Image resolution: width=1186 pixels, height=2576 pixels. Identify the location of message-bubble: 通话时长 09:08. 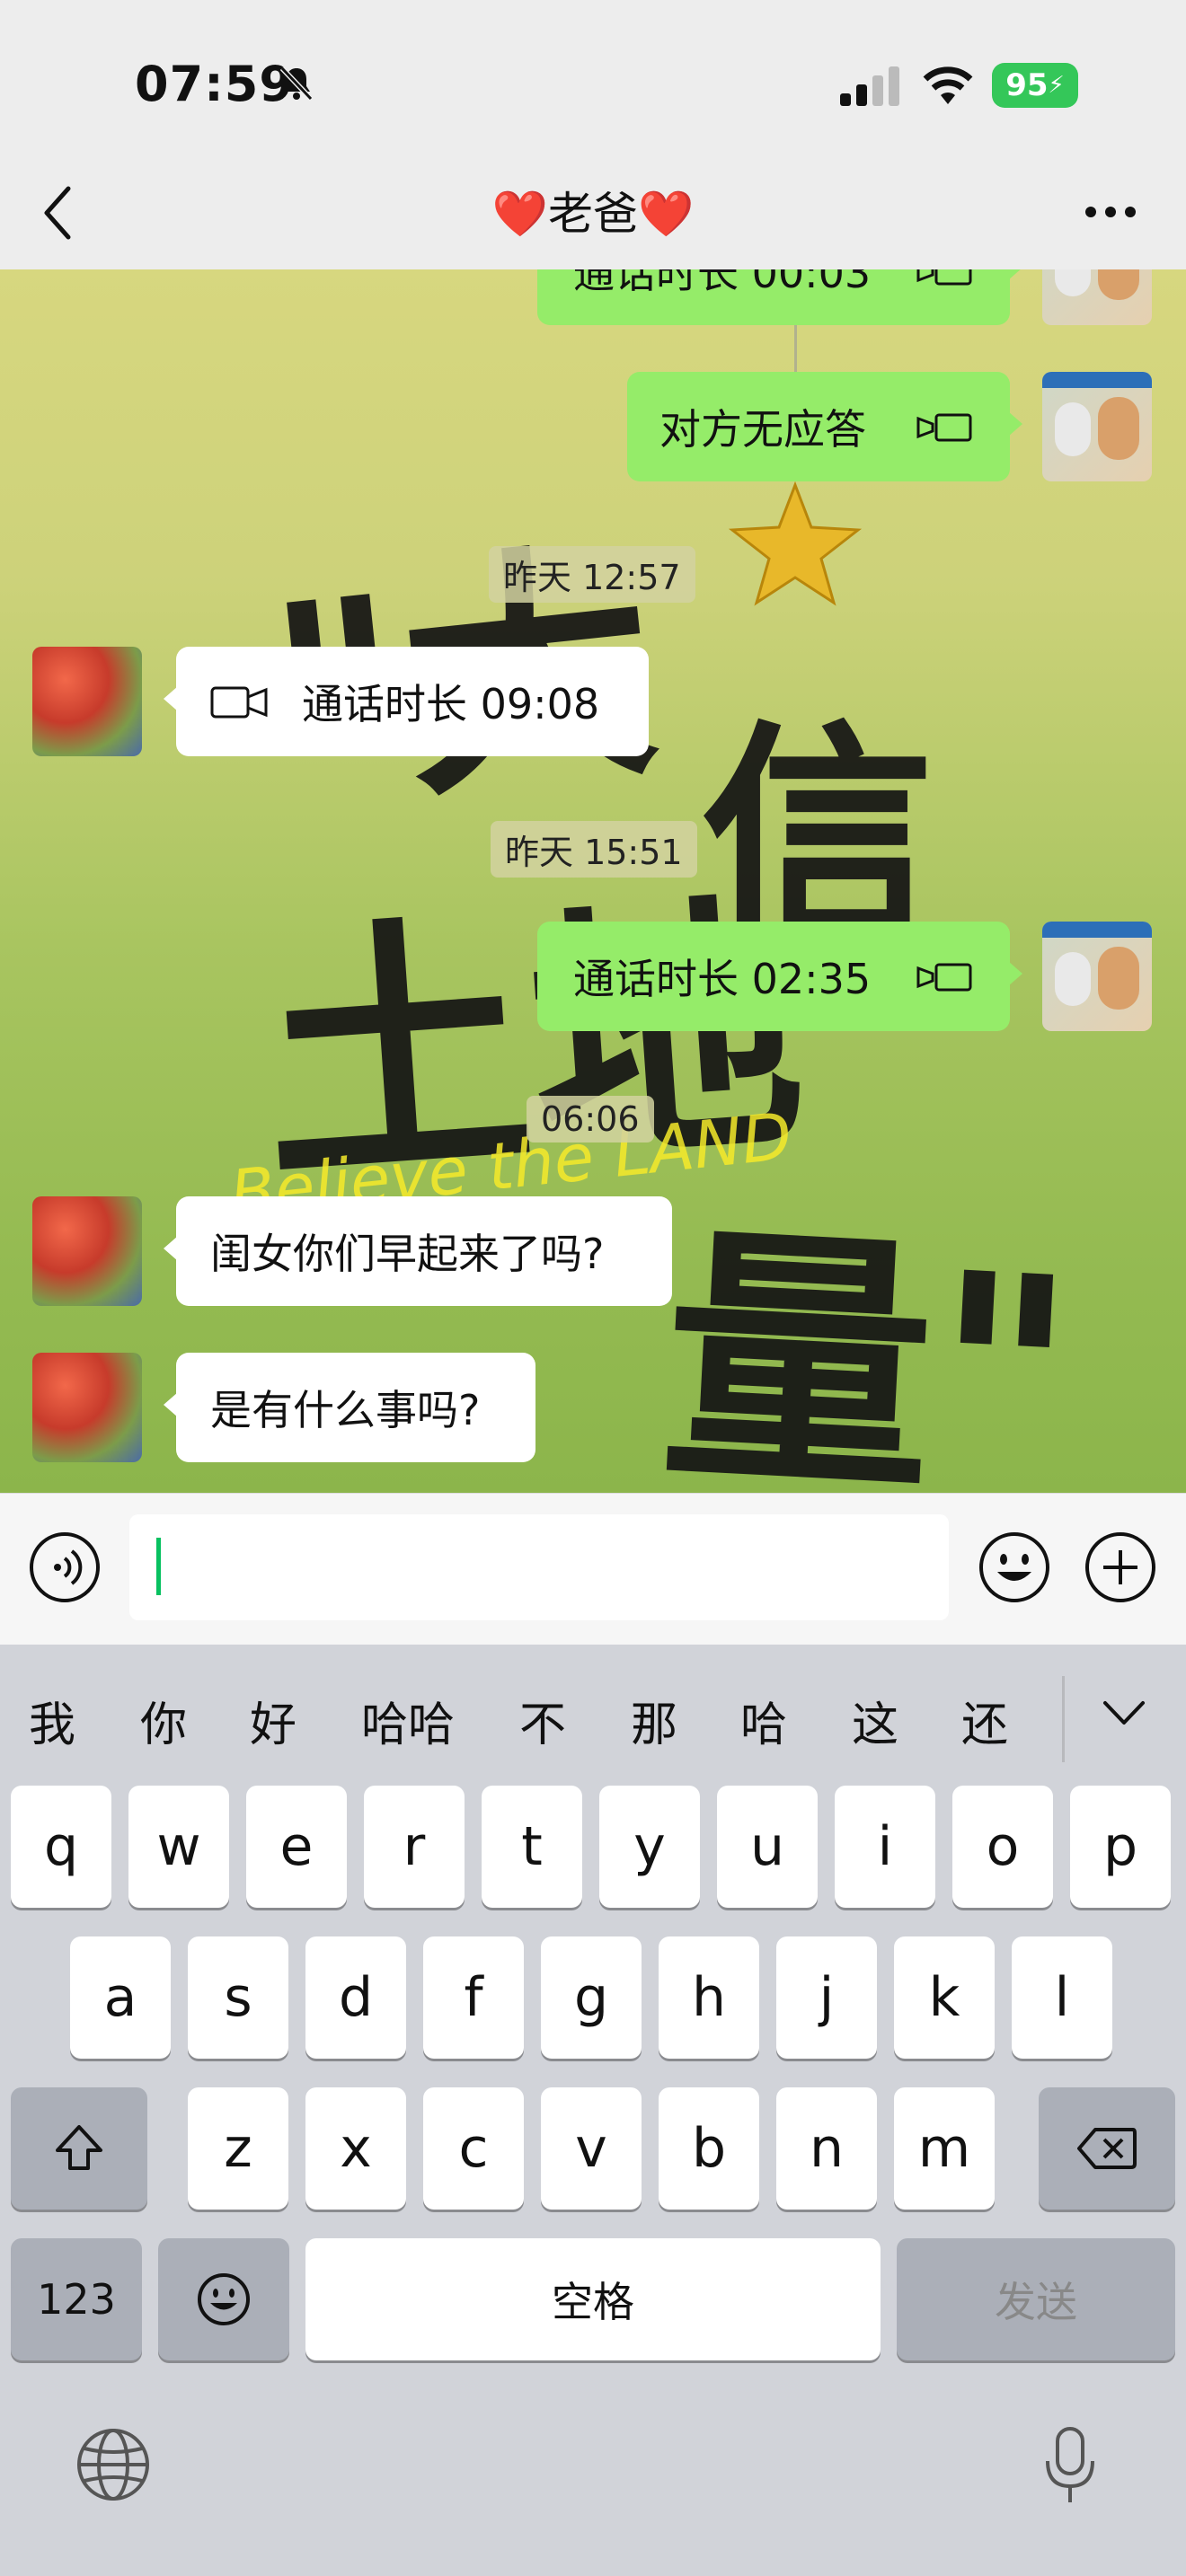
(406, 701).